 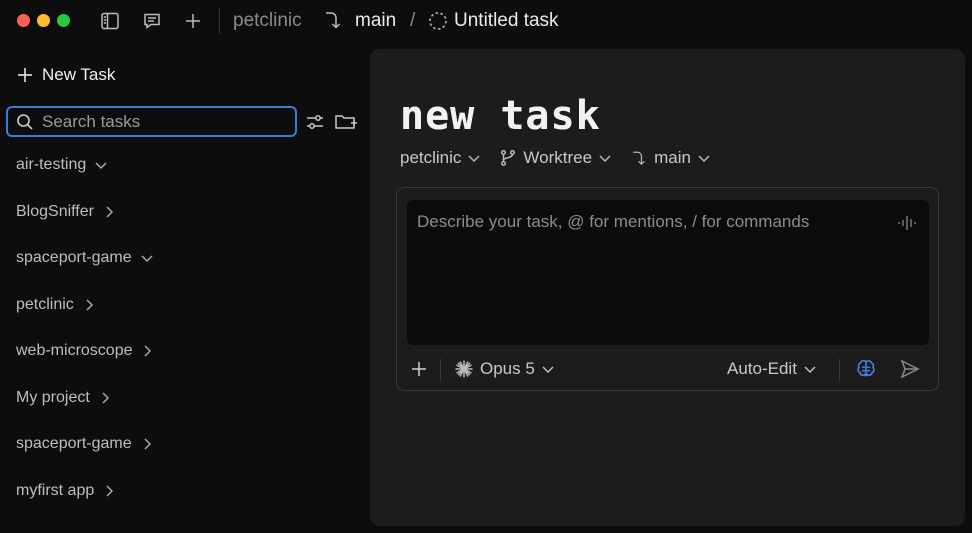 I want to click on project-label: web-microscope, so click(x=74, y=350).